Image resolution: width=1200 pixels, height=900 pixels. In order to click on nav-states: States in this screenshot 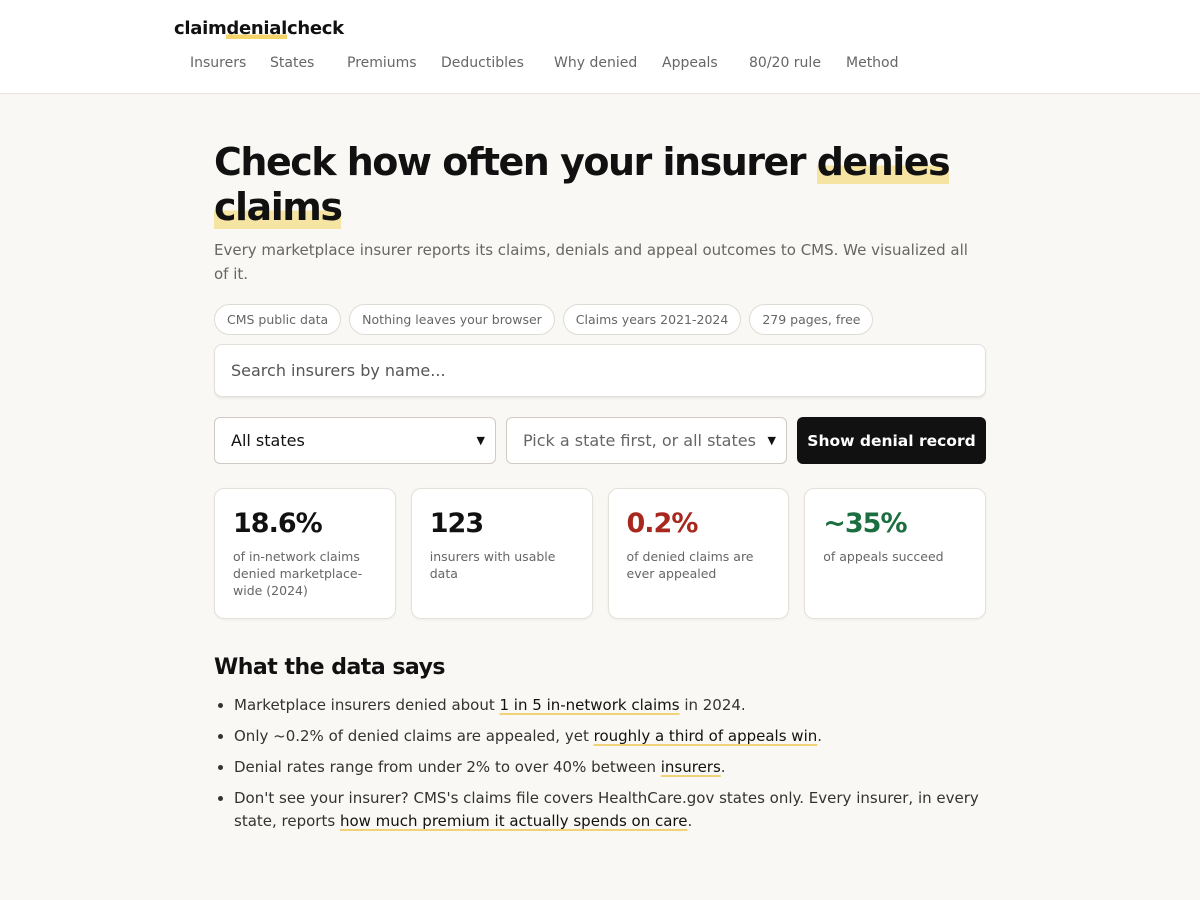, I will do `click(308, 63)`.